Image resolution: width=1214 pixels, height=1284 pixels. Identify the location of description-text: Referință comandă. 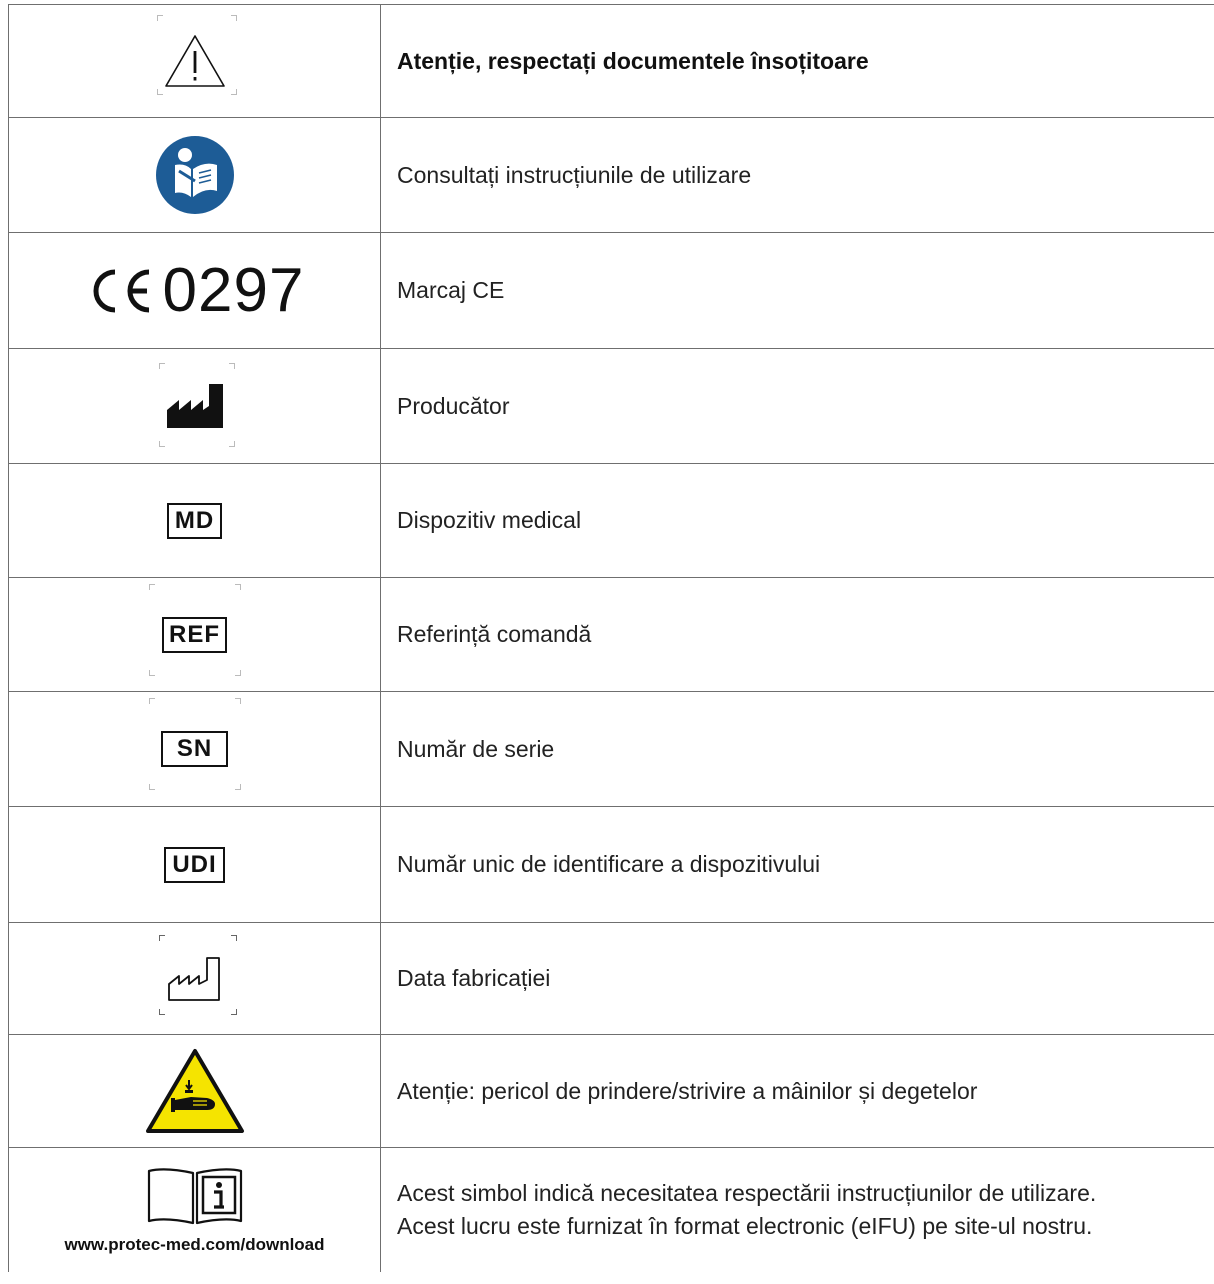
(494, 634).